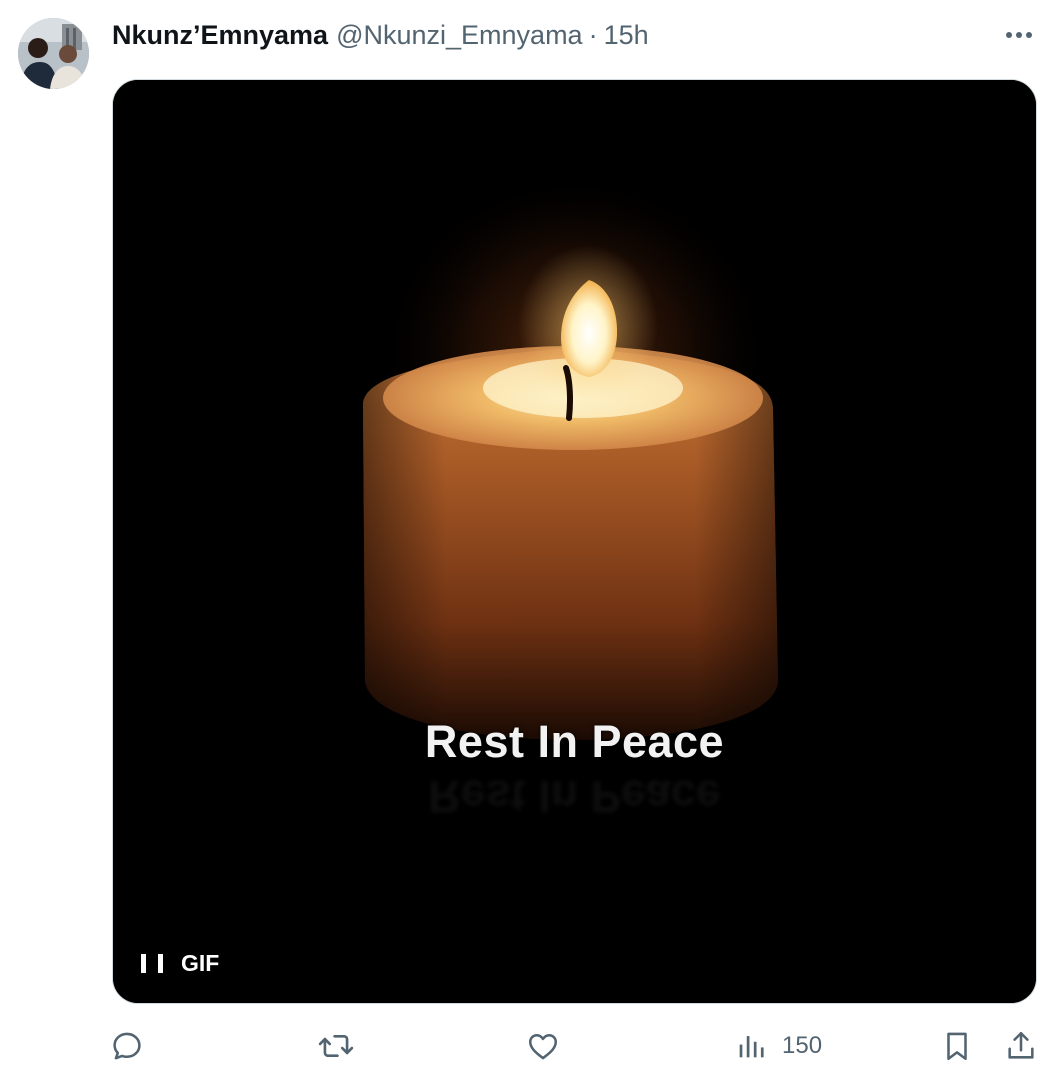 The image size is (1062, 1072). Describe the element at coordinates (53, 53) in the screenshot. I see `avatar` at that location.